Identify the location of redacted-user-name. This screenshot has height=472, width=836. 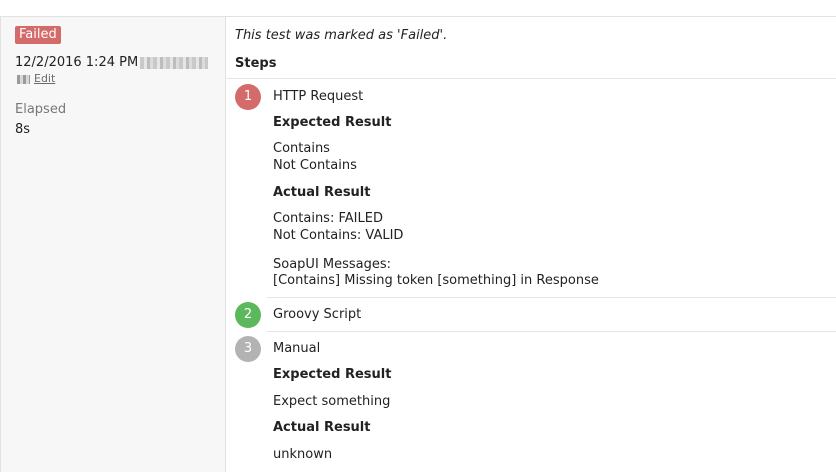
(174, 63).